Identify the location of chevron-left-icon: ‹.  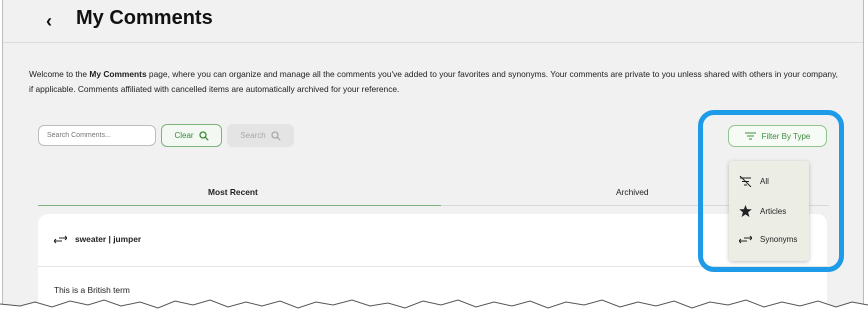
(49, 21).